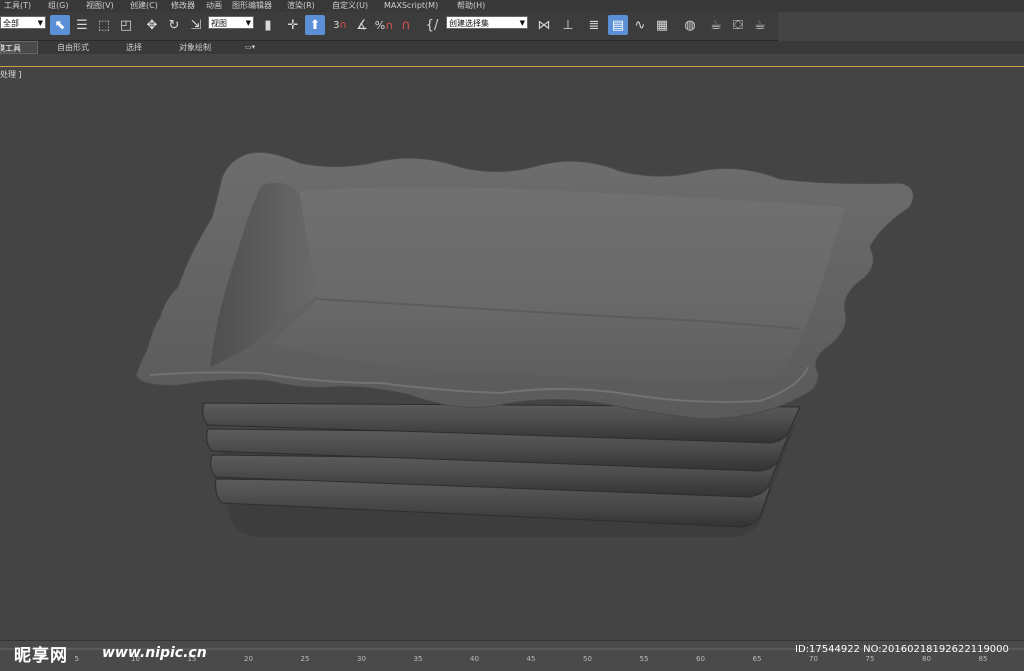 The width and height of the screenshot is (1024, 671). I want to click on reference-coord-value: 视图, so click(219, 23).